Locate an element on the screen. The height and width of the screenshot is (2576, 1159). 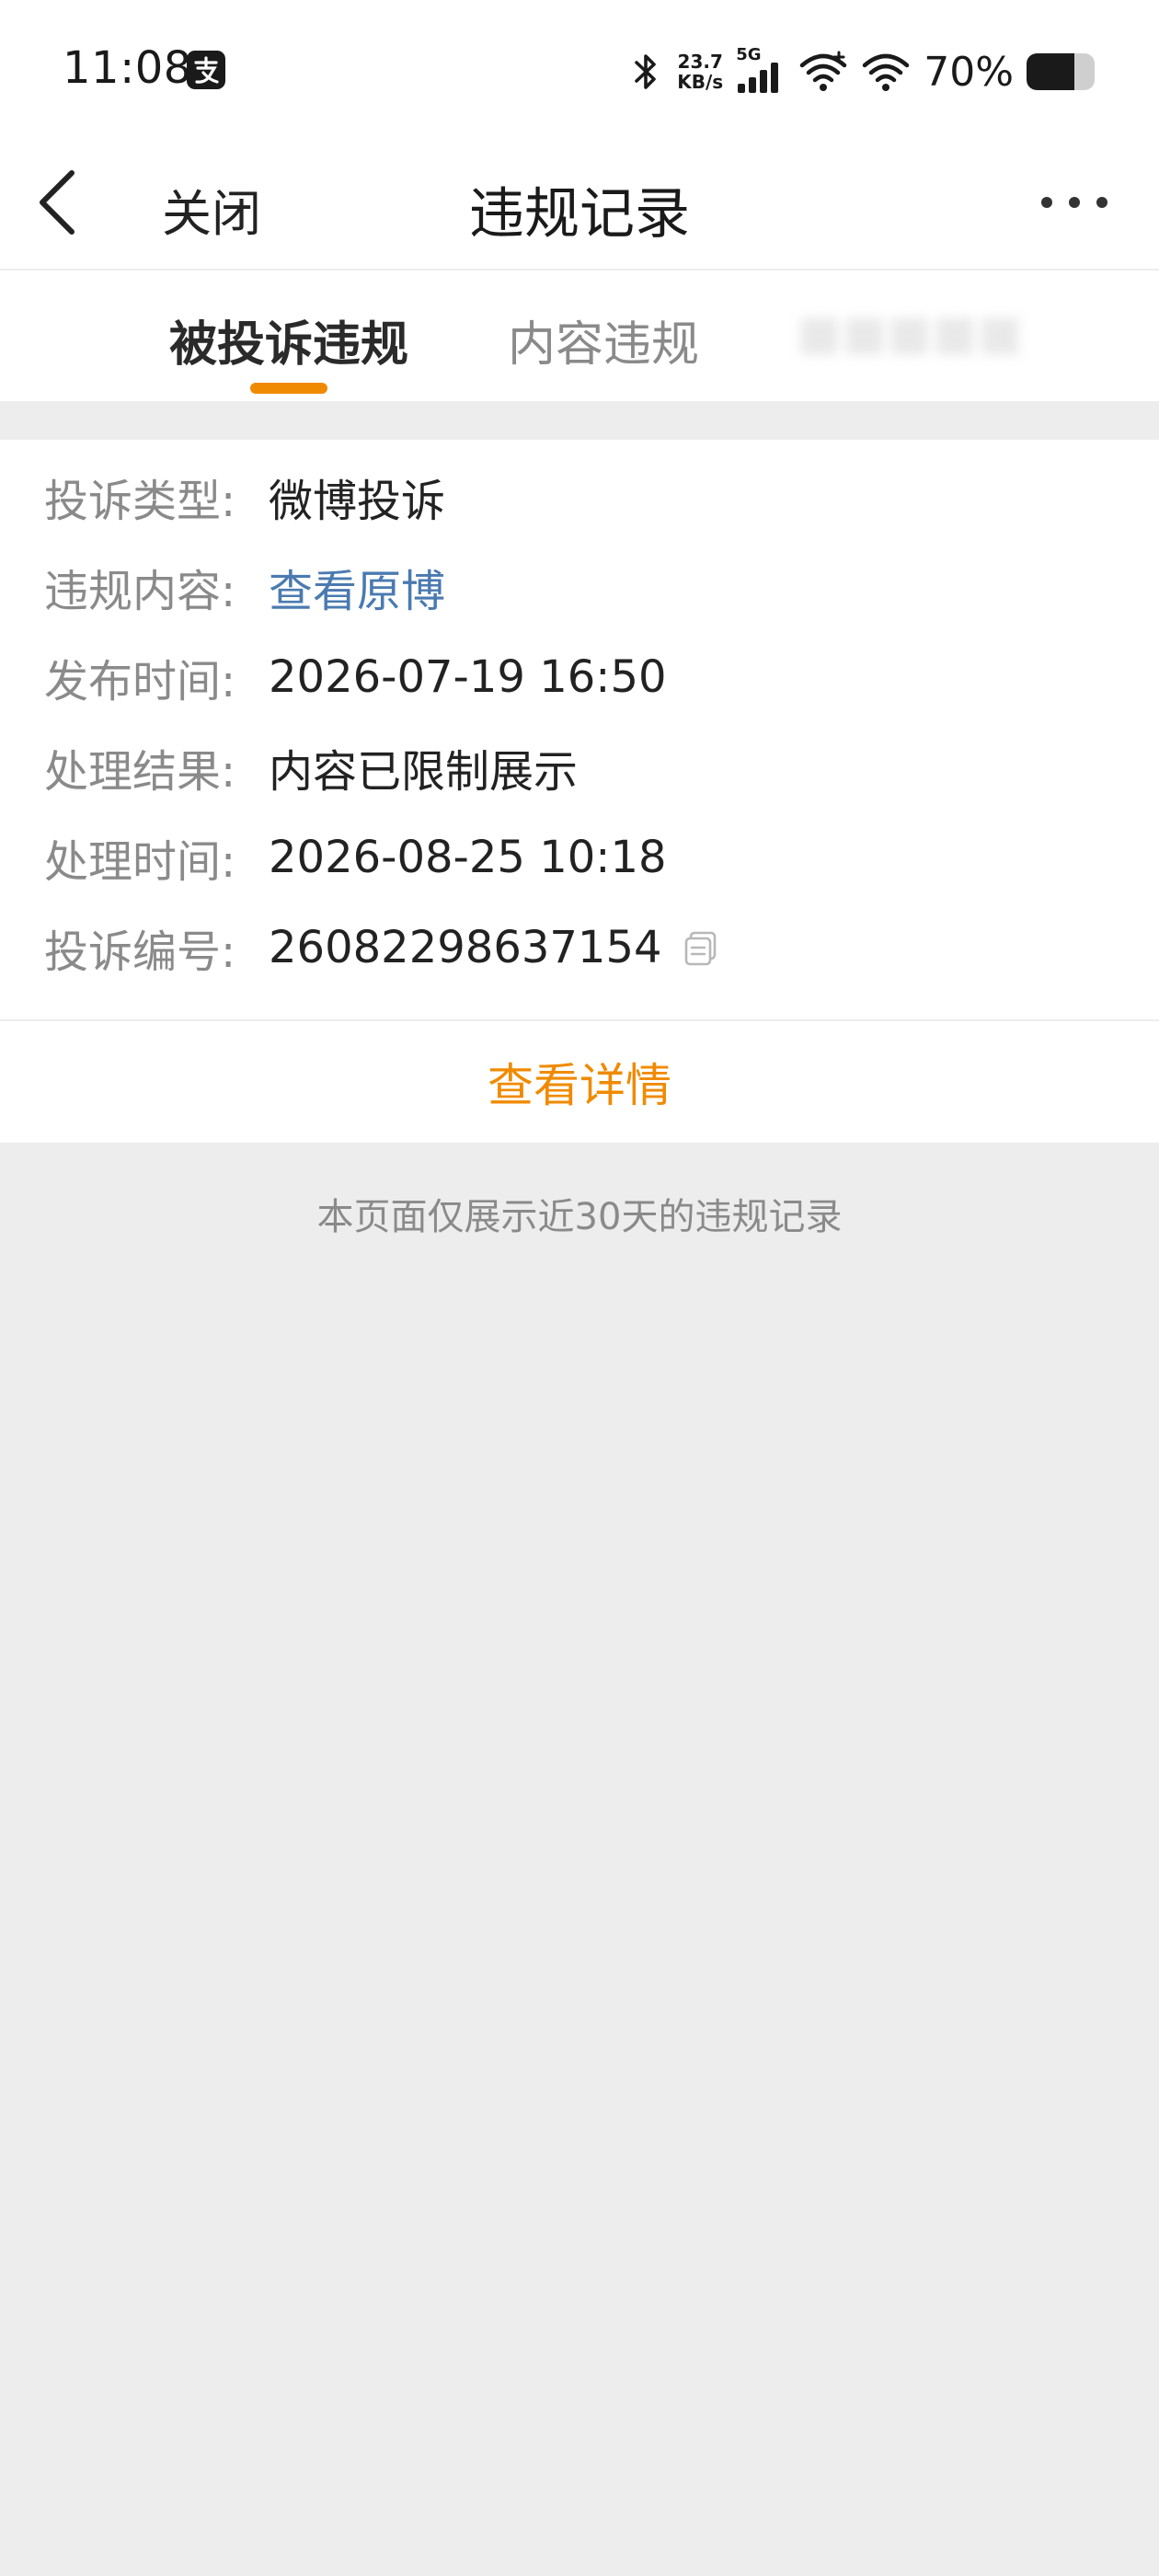
complaint-type-row: 投诉类型: 微博投诉 is located at coordinates (244, 498).